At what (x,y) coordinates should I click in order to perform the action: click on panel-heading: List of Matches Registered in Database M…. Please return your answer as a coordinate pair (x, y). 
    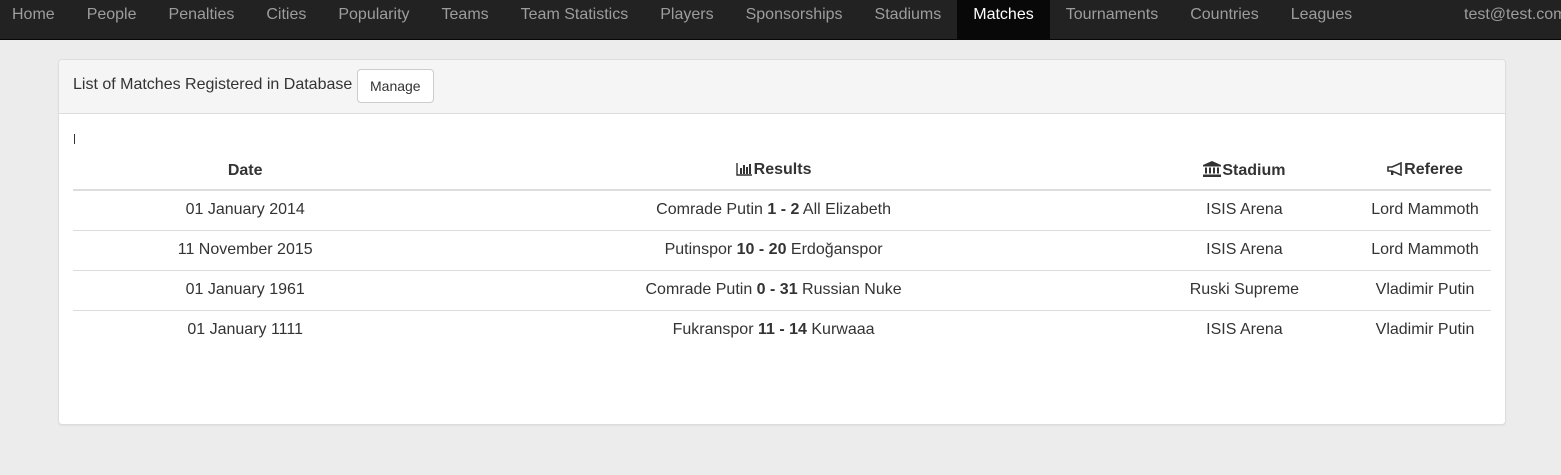
    Looking at the image, I should click on (782, 87).